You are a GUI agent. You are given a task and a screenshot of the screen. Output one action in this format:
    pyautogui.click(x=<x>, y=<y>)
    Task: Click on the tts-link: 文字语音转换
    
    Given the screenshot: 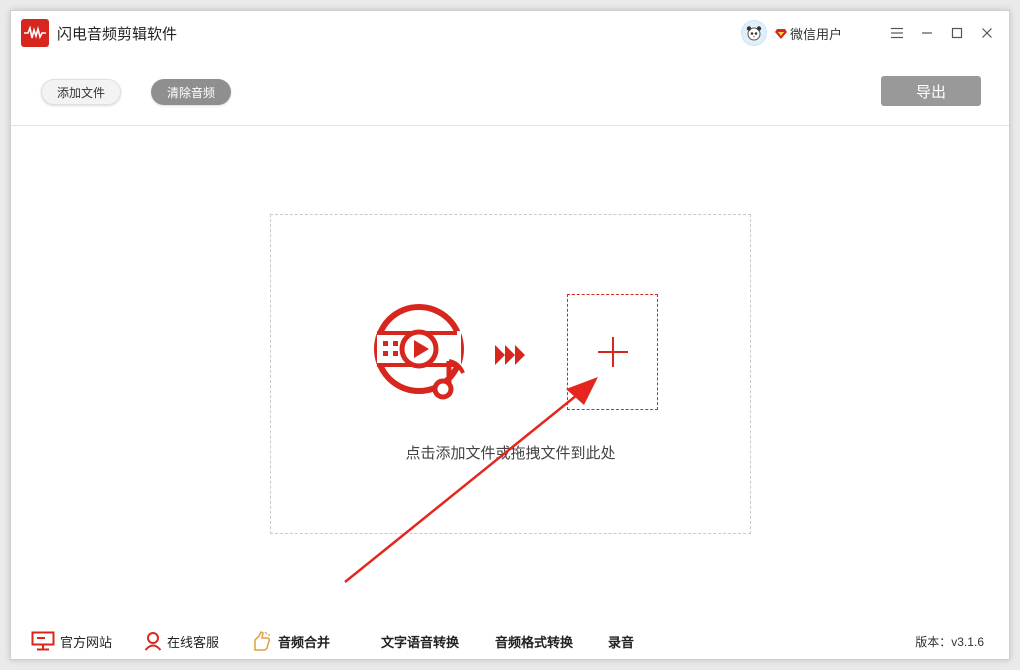 What is the action you would take?
    pyautogui.click(x=420, y=641)
    